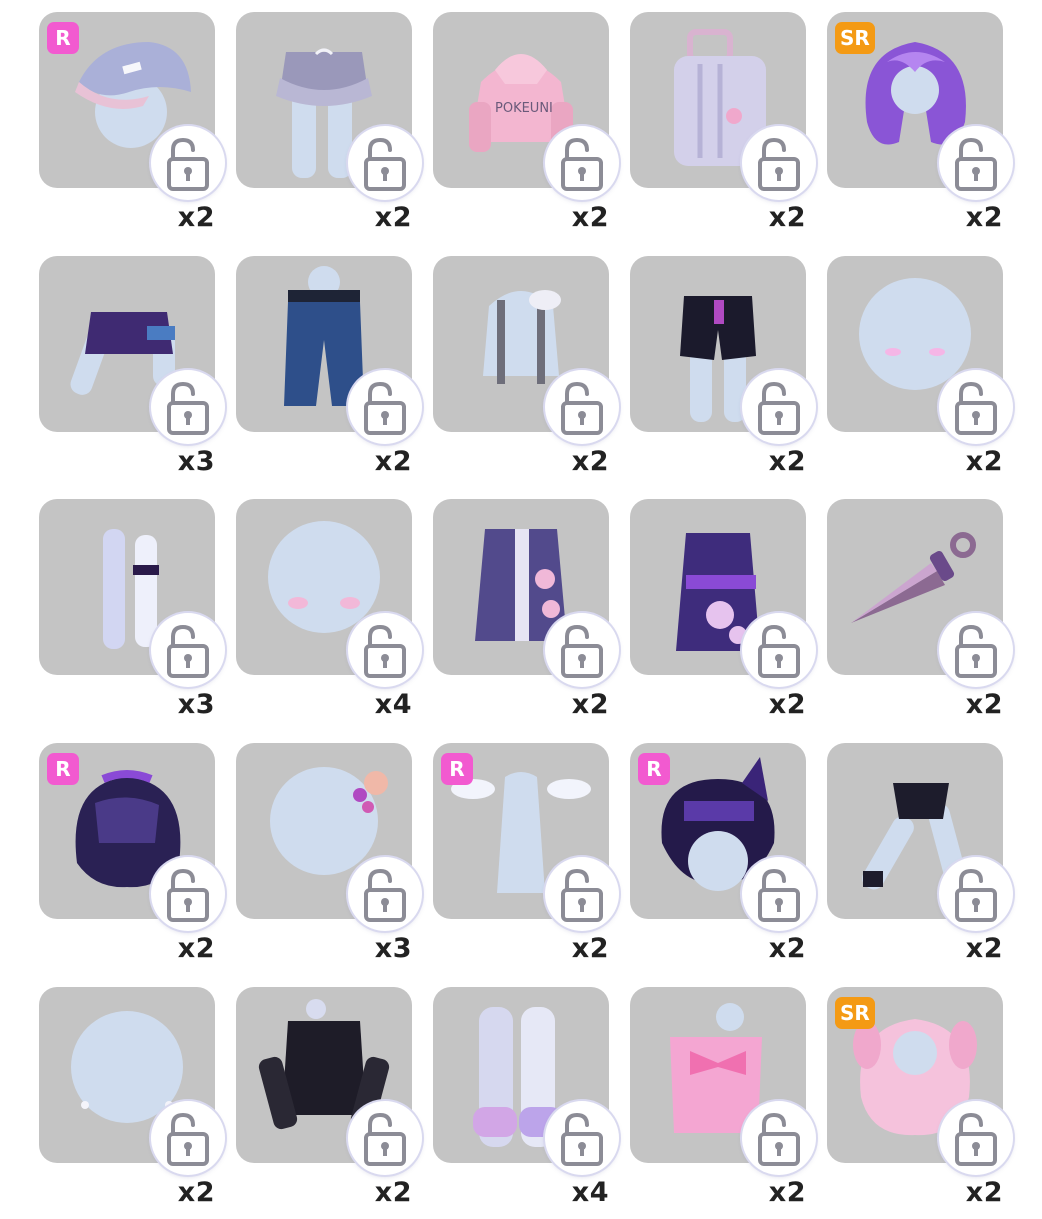 The image size is (1042, 1219). I want to click on item-cell: POKEUNI x2, so click(526, 128).